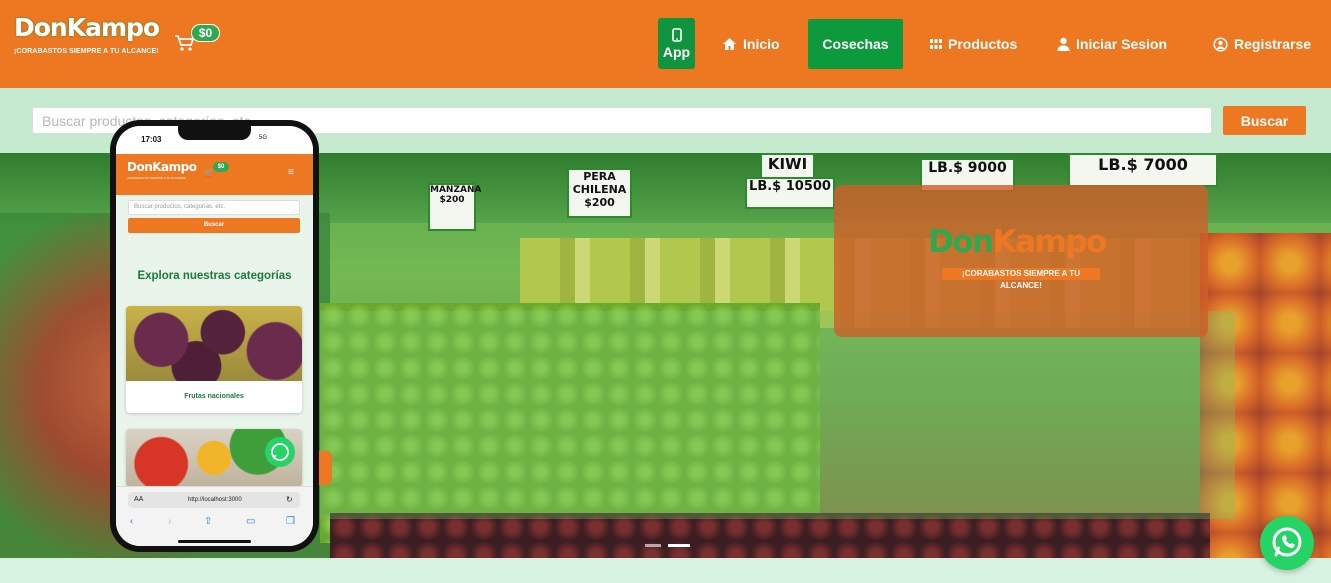  I want to click on grid-icon, so click(936, 44).